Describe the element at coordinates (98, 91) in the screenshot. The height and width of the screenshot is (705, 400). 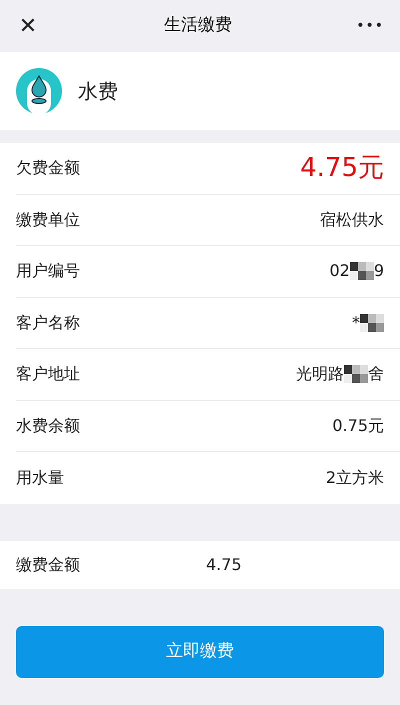
I see `service-name: 水费` at that location.